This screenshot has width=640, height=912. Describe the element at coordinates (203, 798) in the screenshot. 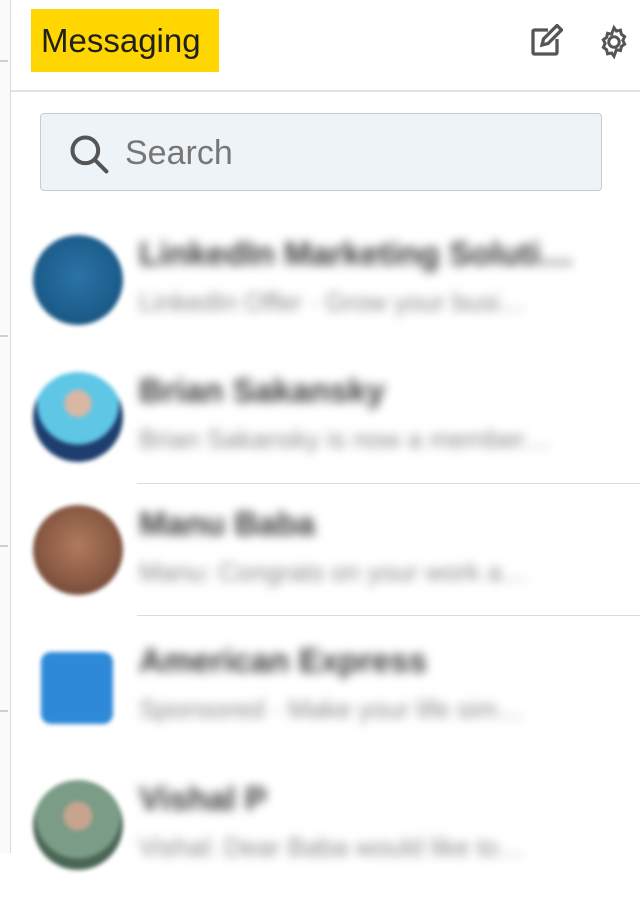

I see `conversation-name: Vishal P` at that location.